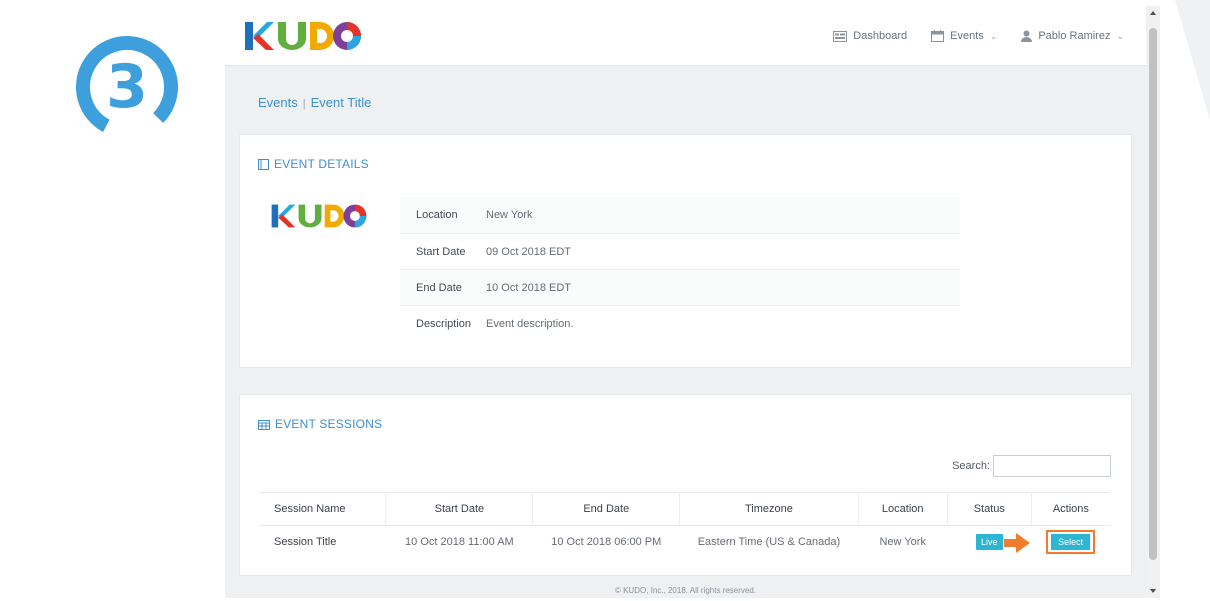 The width and height of the screenshot is (1210, 601). Describe the element at coordinates (680, 287) in the screenshot. I see `detail-row-end-date: End Date 10 Oct 2018 EDT` at that location.